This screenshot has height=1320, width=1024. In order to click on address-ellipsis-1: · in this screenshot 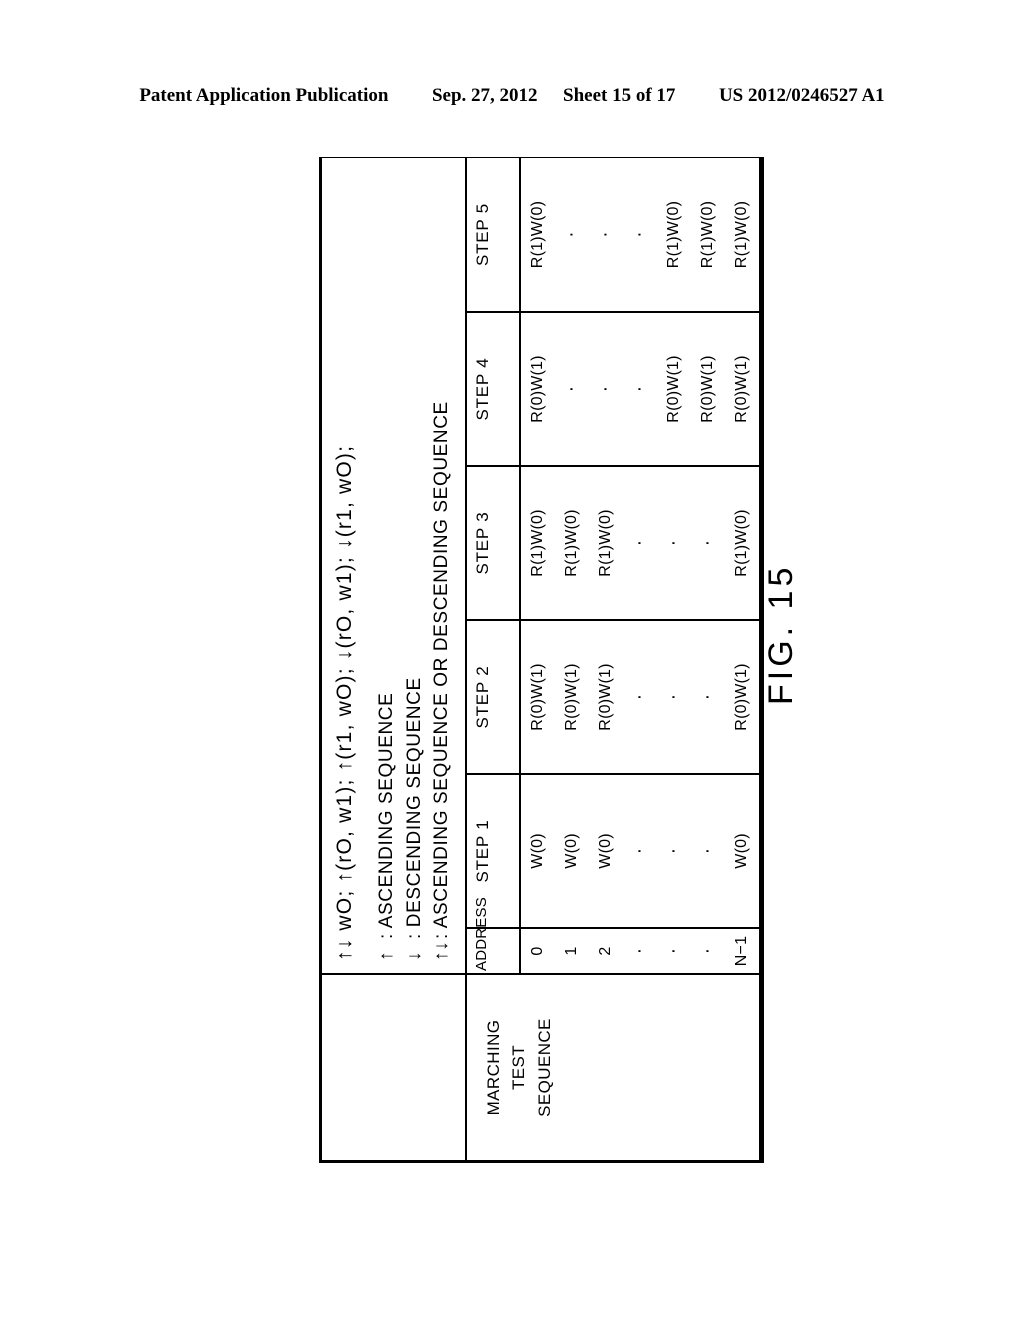, I will do `click(639, 951)`.